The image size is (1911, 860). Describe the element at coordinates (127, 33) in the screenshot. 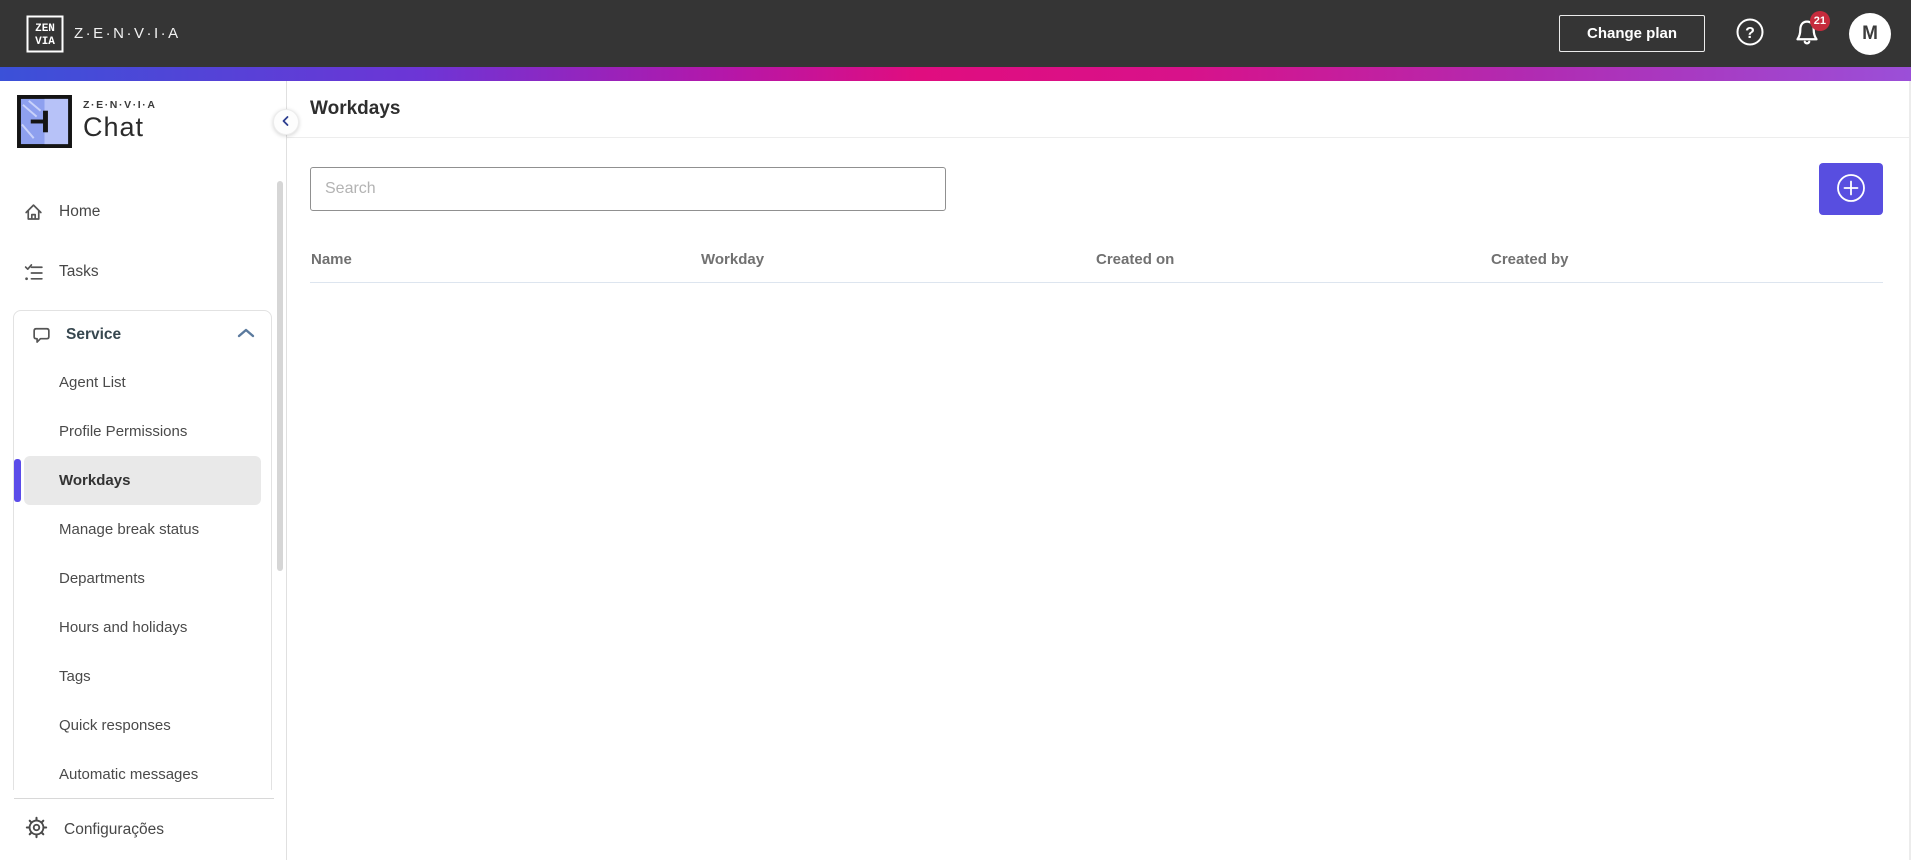

I see `brand-name: Z·E·N·V·I·A` at that location.